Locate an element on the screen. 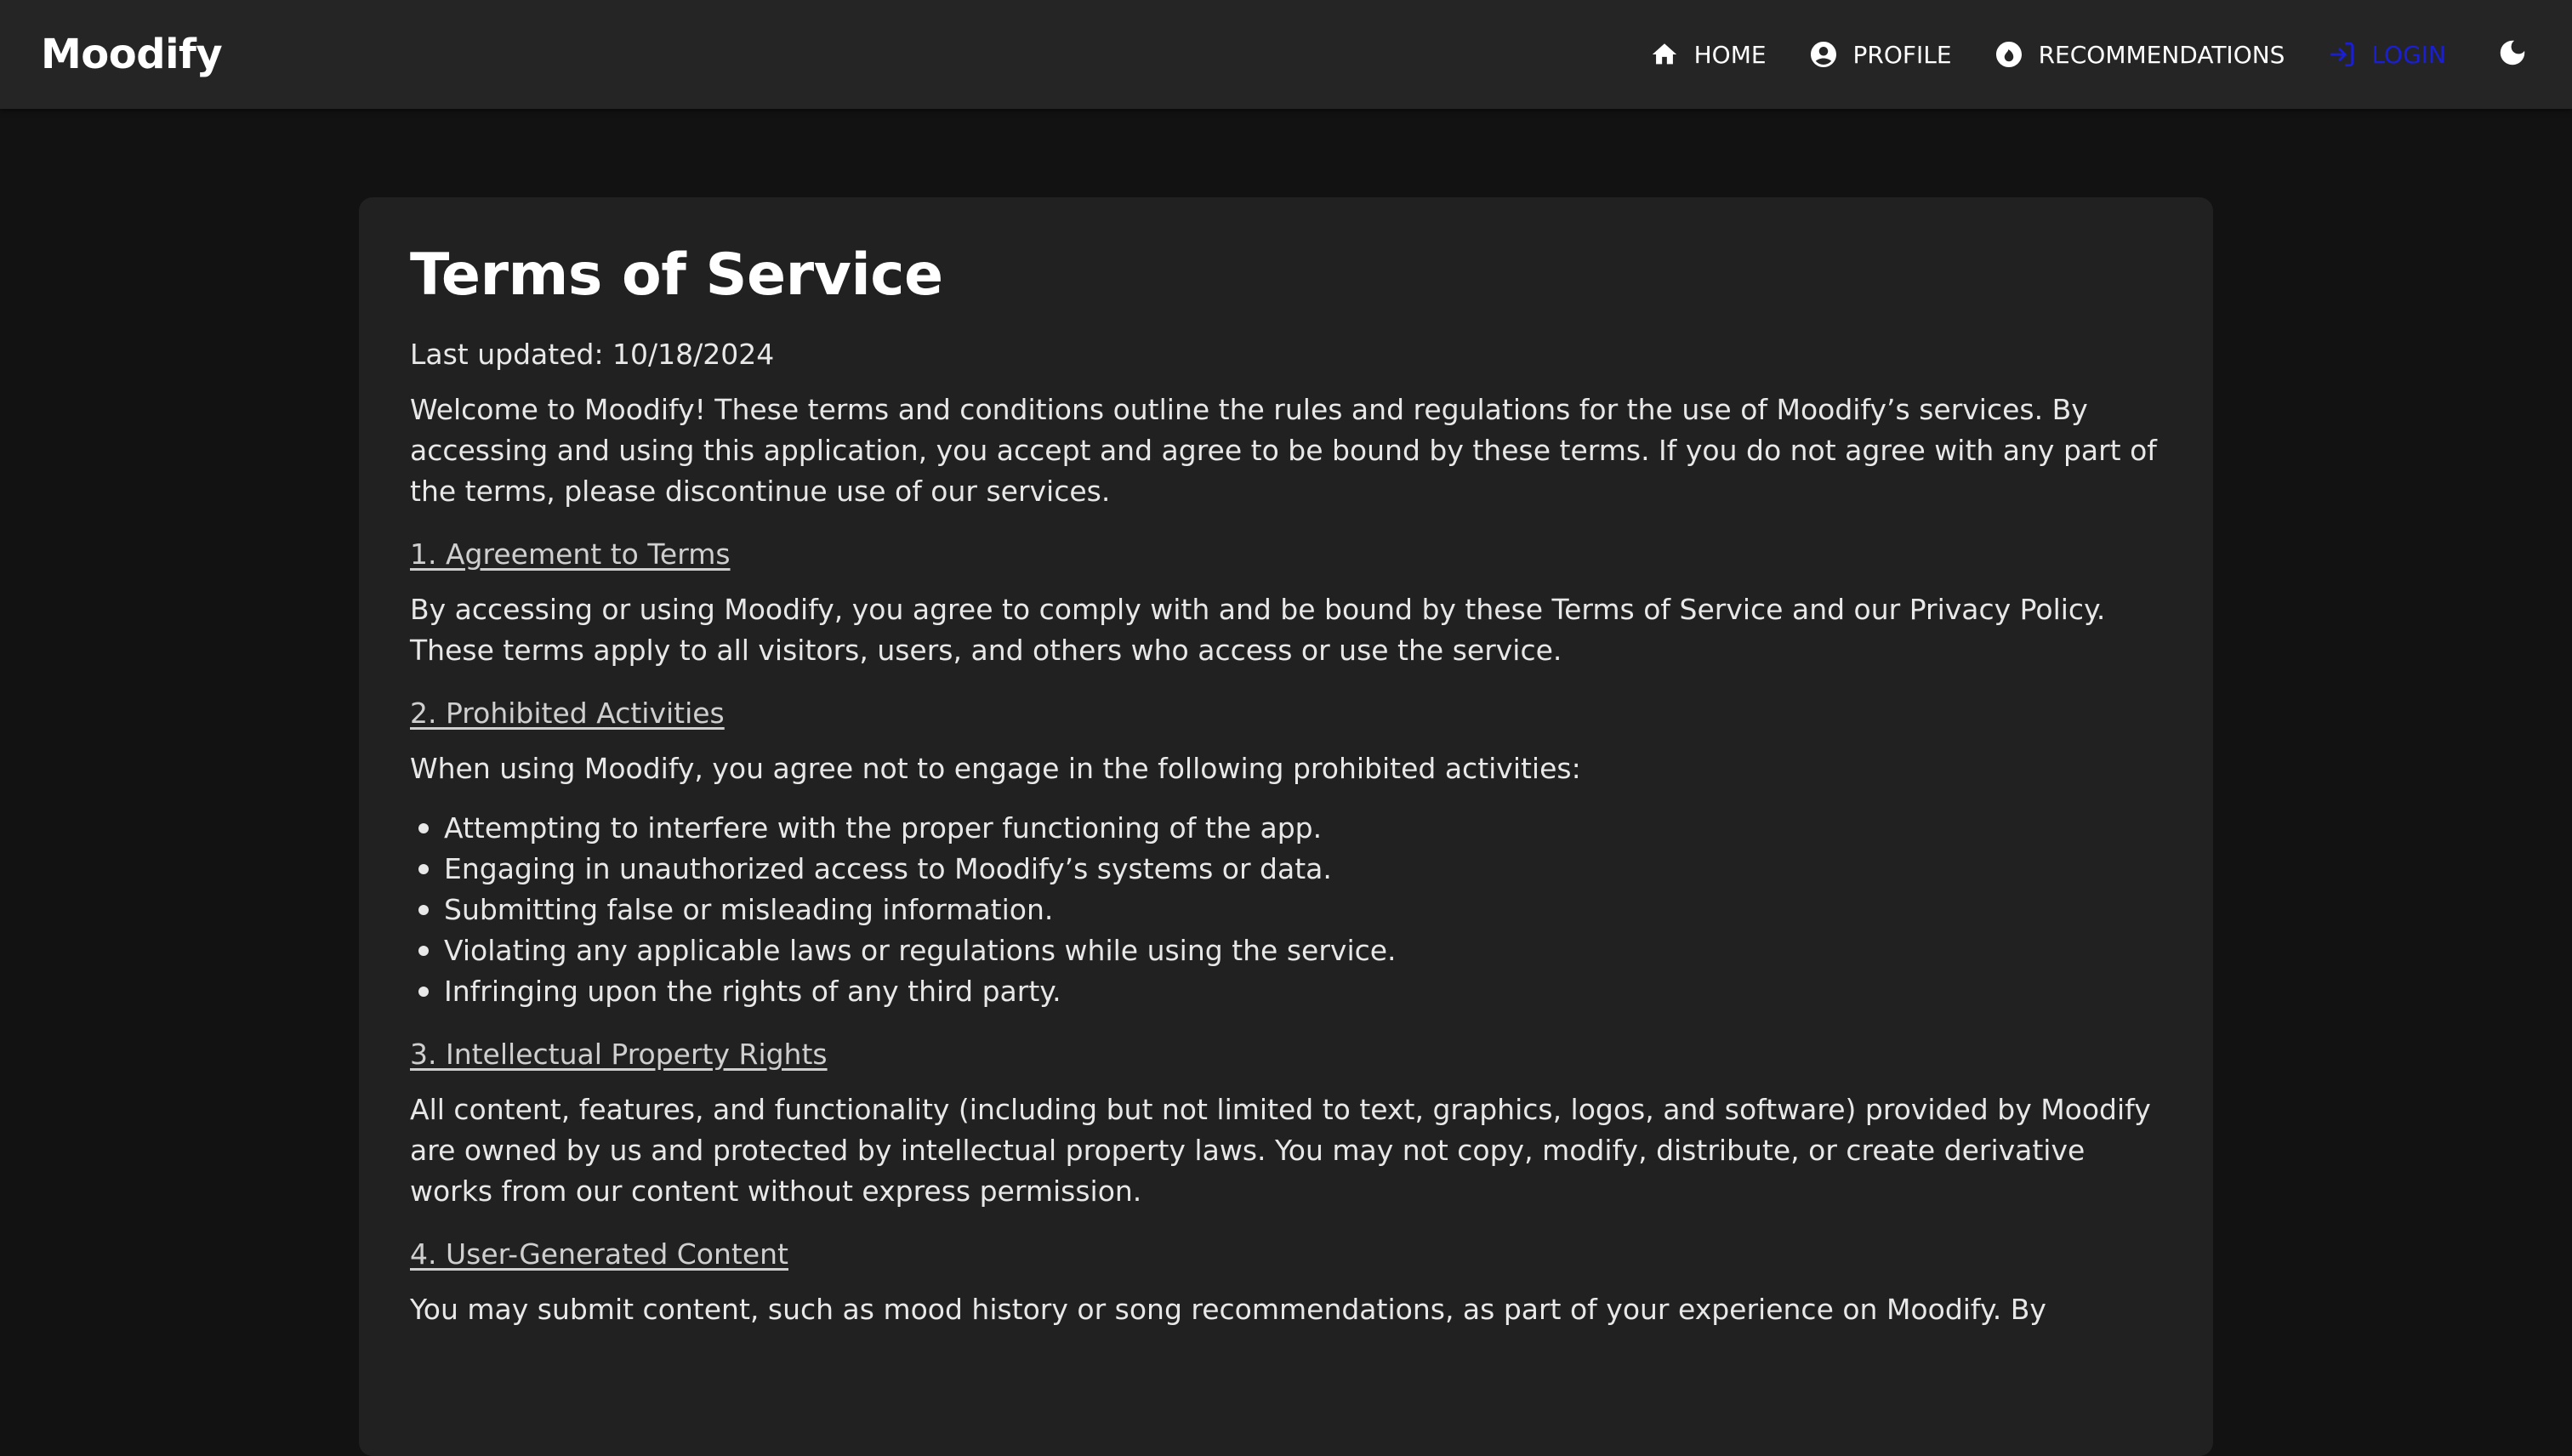 The height and width of the screenshot is (1456, 2572). section-heading: 3. Intellectual Property Rights is located at coordinates (619, 1054).